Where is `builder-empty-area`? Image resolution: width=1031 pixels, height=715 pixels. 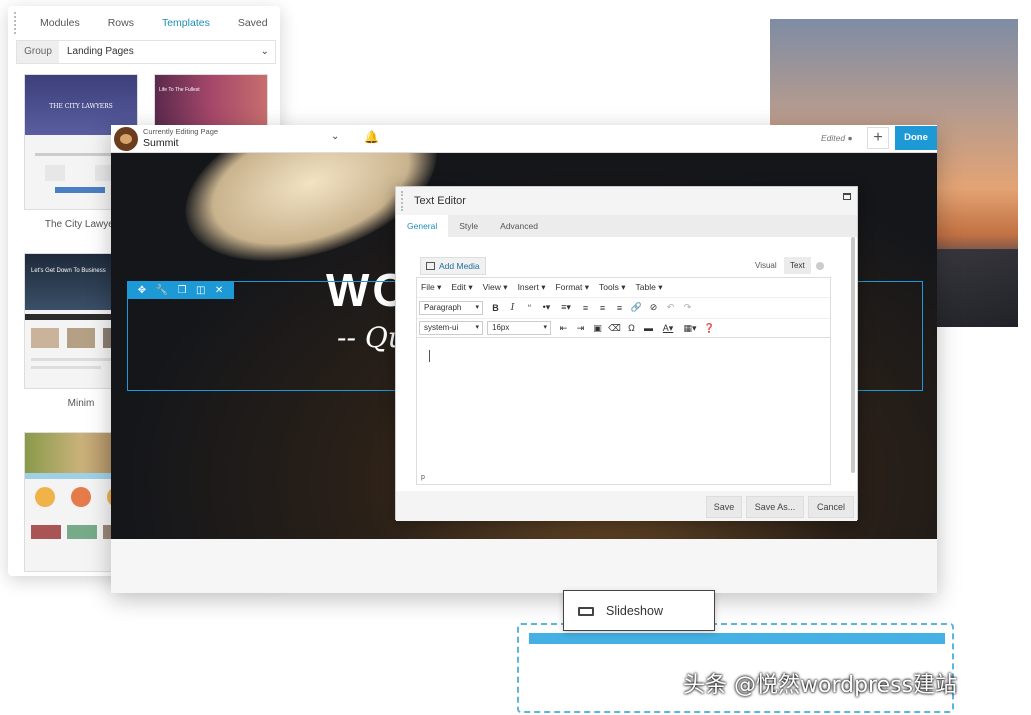
builder-empty-area is located at coordinates (524, 566).